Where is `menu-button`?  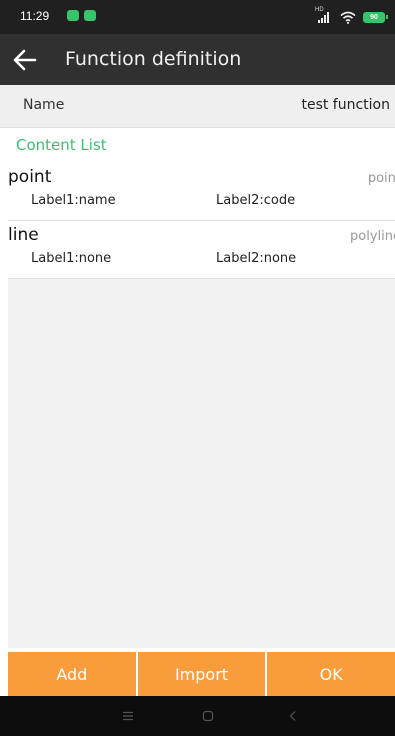 menu-button is located at coordinates (128, 716).